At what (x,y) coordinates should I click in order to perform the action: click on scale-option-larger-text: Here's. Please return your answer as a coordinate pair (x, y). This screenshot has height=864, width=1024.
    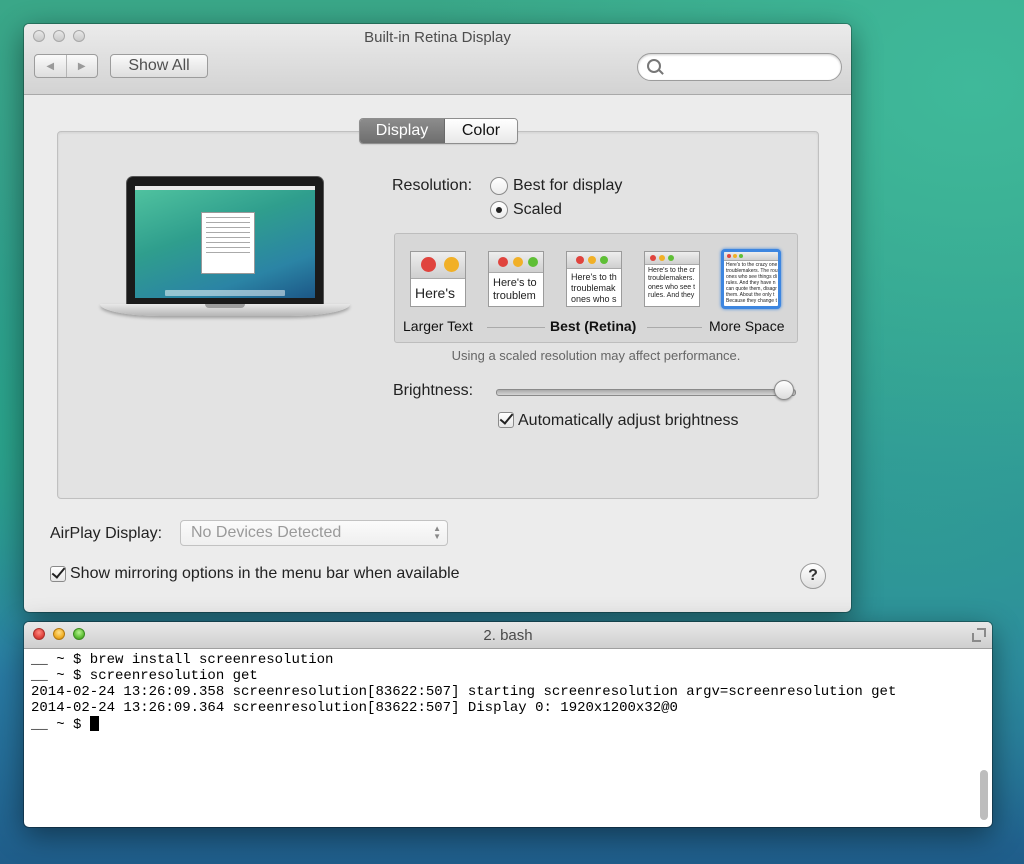
    Looking at the image, I should click on (438, 279).